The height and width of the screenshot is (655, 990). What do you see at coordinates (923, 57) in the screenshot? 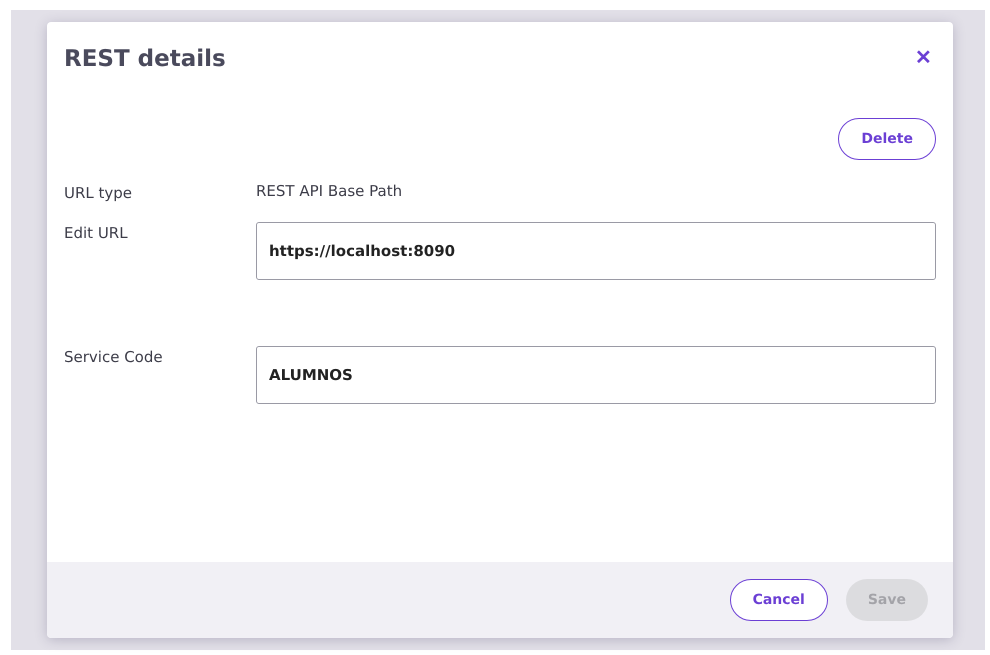
I see `close-button: ✕` at bounding box center [923, 57].